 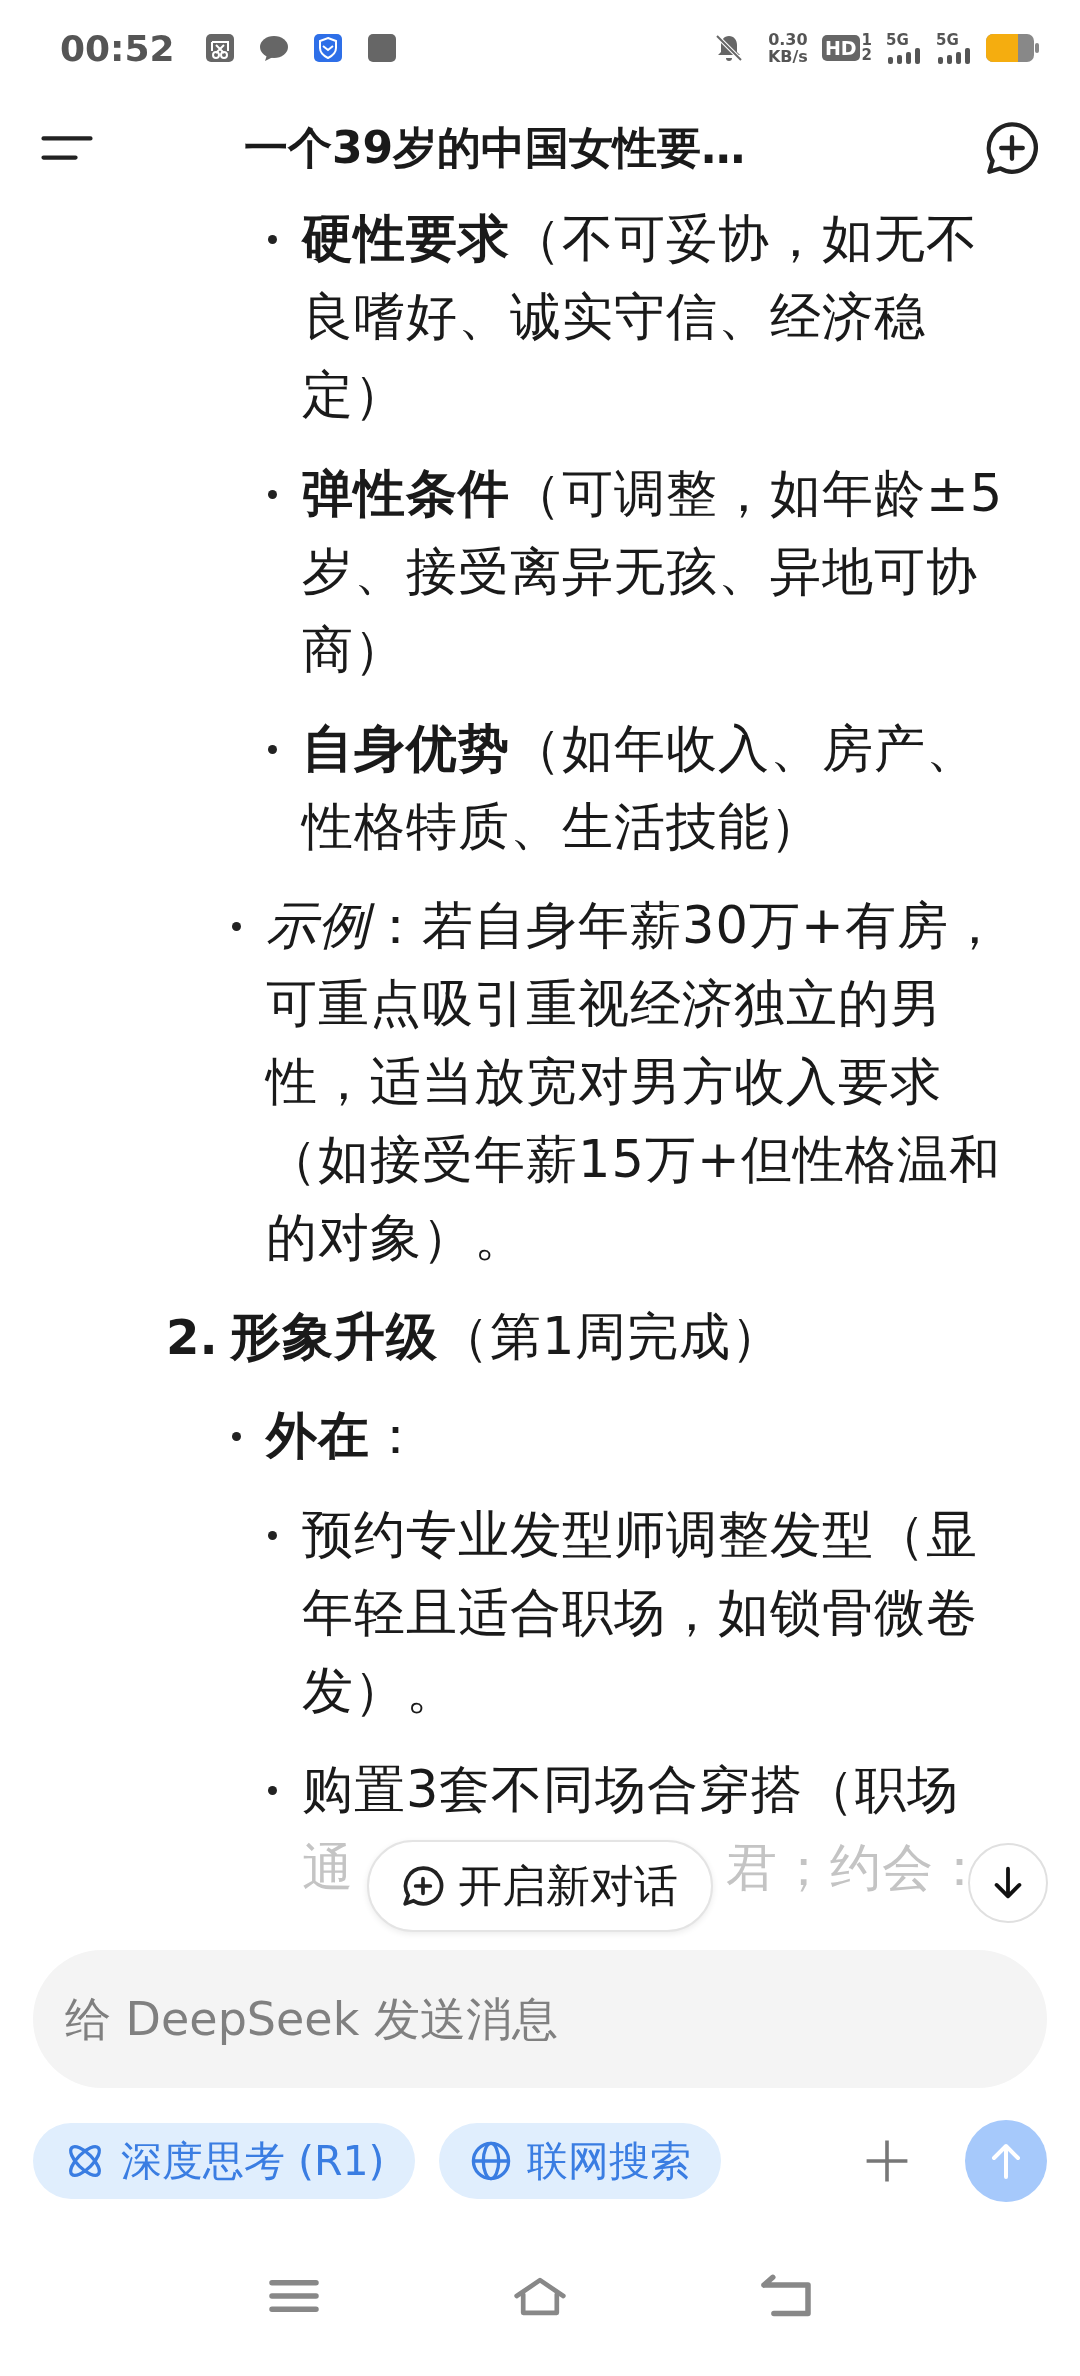 I want to click on new-chat-pill: 开启新对话, so click(x=540, y=1886).